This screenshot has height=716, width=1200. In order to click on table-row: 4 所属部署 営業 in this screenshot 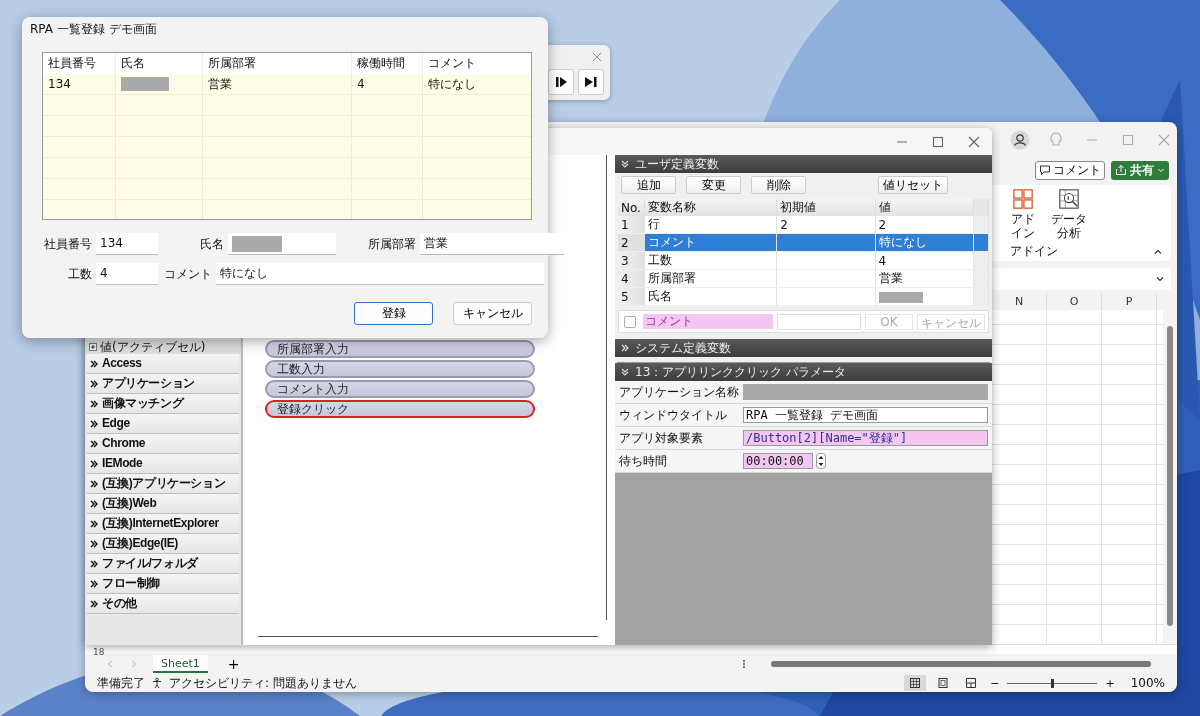, I will do `click(803, 278)`.